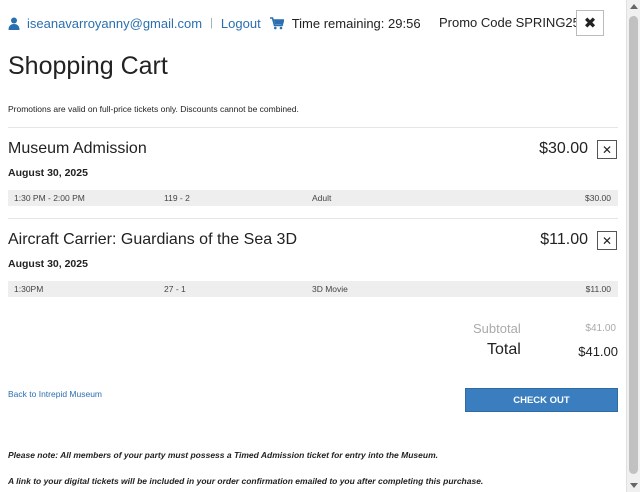 Image resolution: width=640 pixels, height=492 pixels. What do you see at coordinates (276, 23) in the screenshot?
I see `shopping-cart-icon` at bounding box center [276, 23].